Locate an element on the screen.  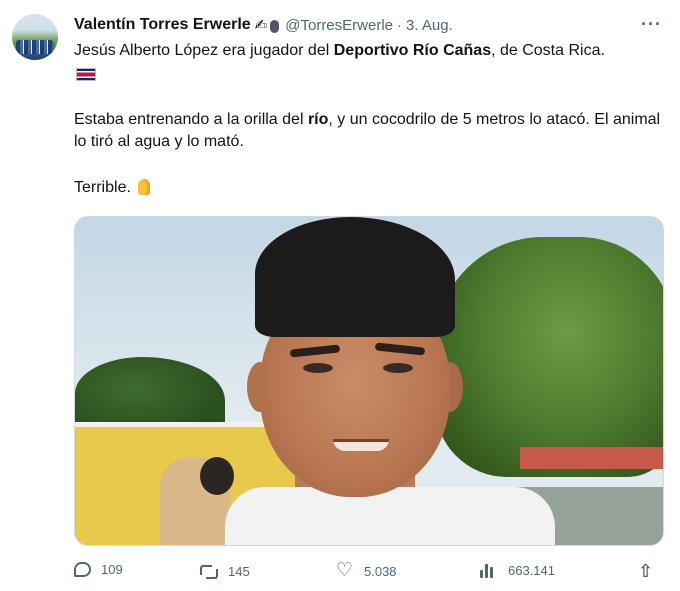
avatar-crowd-image is located at coordinates (35, 47).